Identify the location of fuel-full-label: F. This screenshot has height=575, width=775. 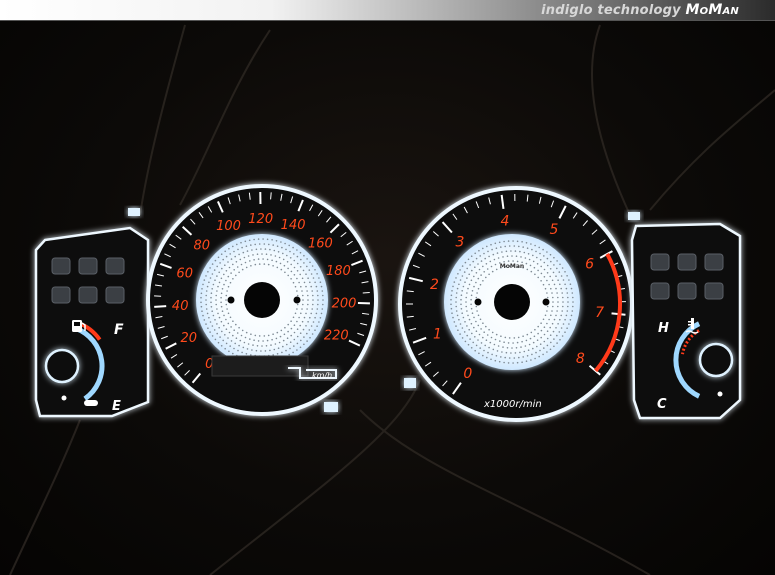
(119, 330).